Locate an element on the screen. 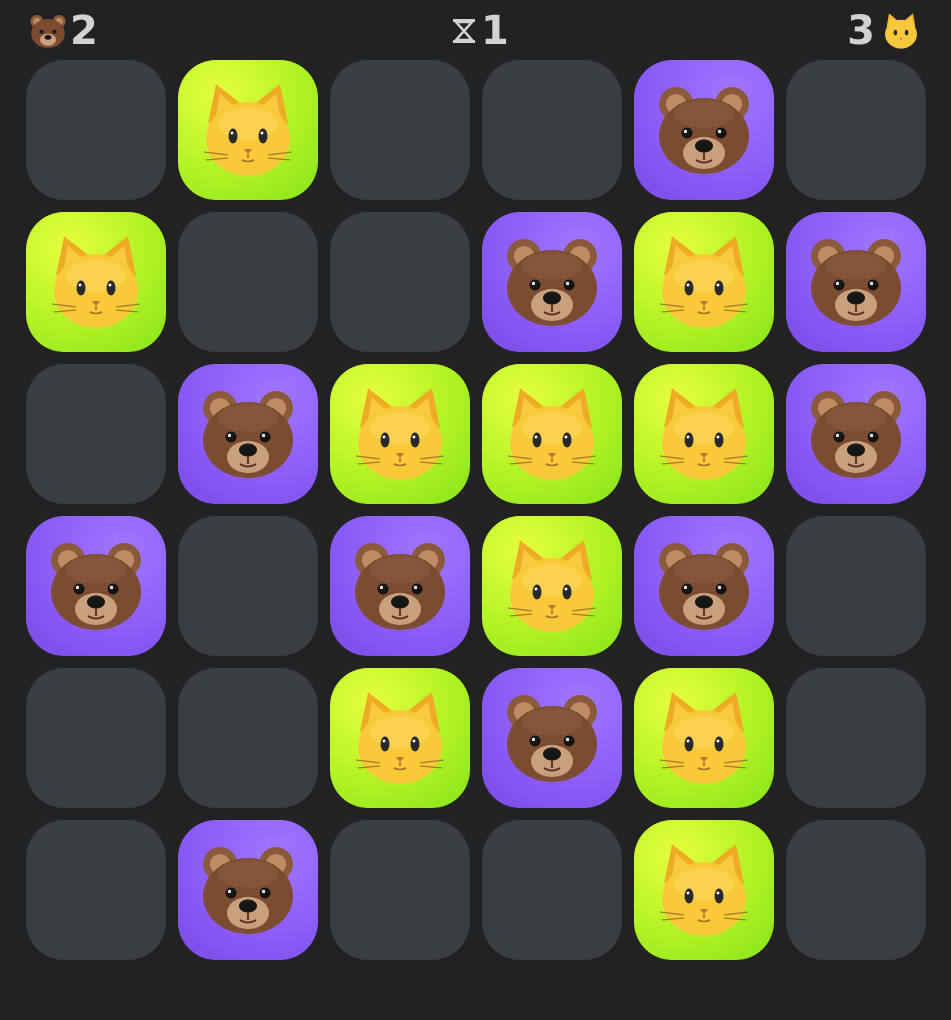  board-cell-r1-c2-cat is located at coordinates (248, 130).